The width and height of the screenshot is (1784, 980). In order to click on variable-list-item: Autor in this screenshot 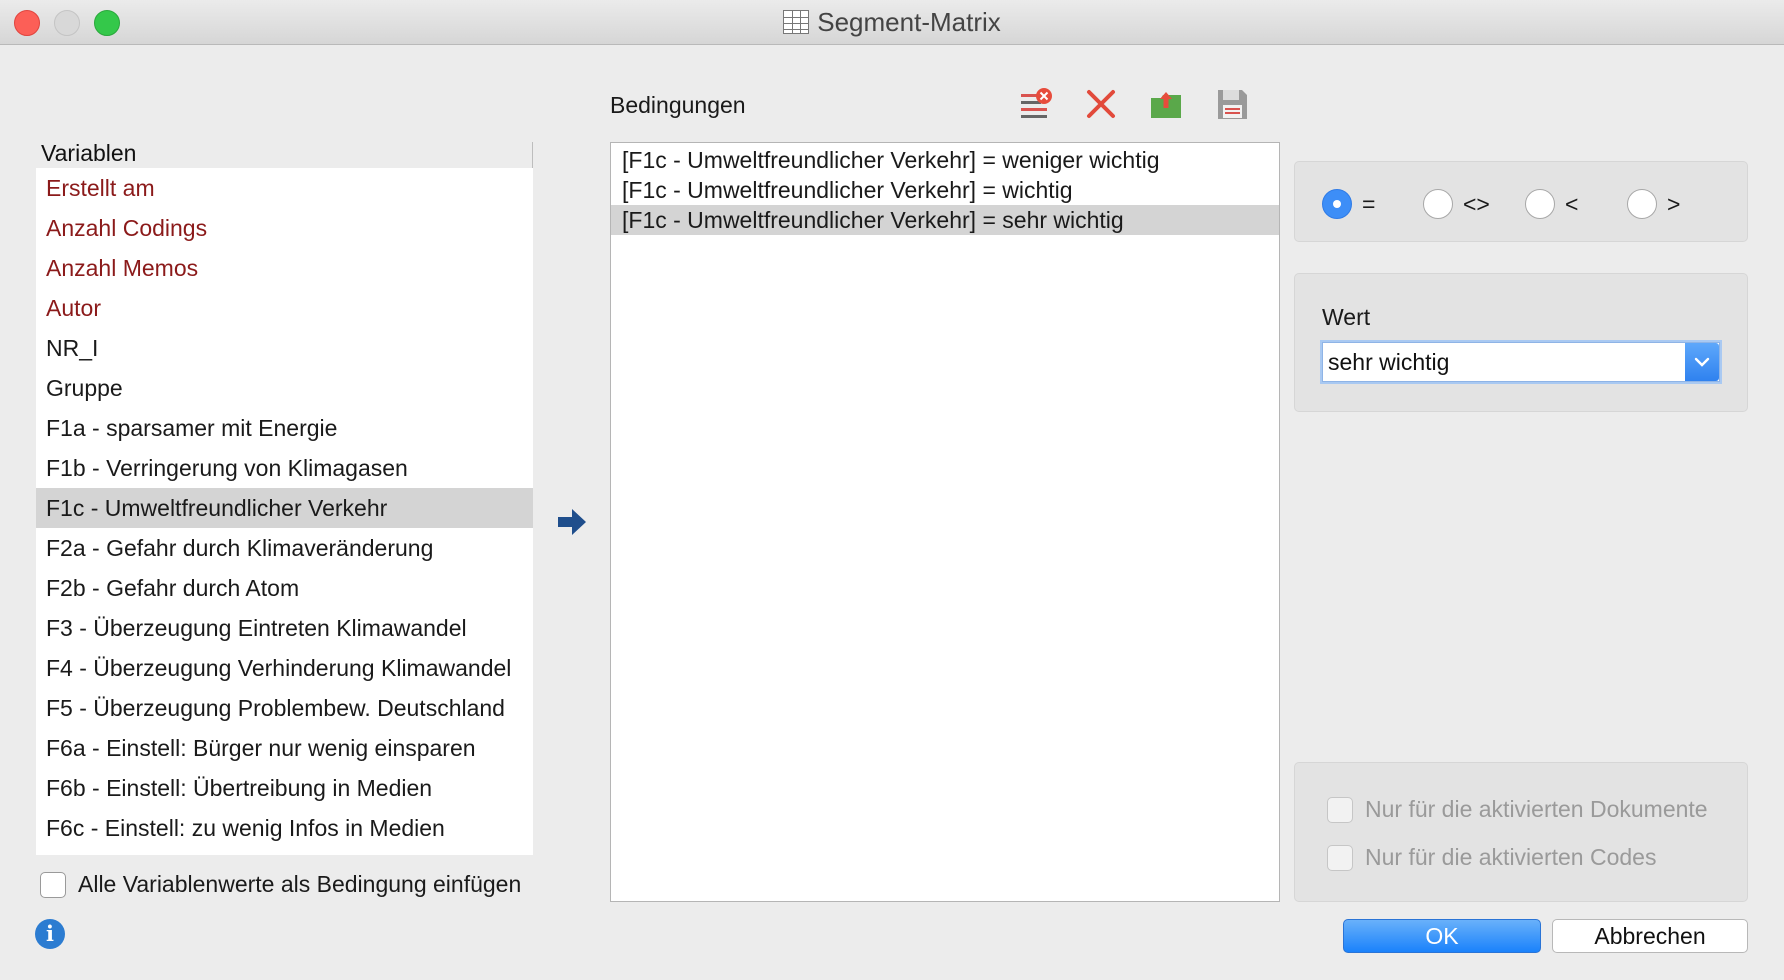, I will do `click(284, 308)`.